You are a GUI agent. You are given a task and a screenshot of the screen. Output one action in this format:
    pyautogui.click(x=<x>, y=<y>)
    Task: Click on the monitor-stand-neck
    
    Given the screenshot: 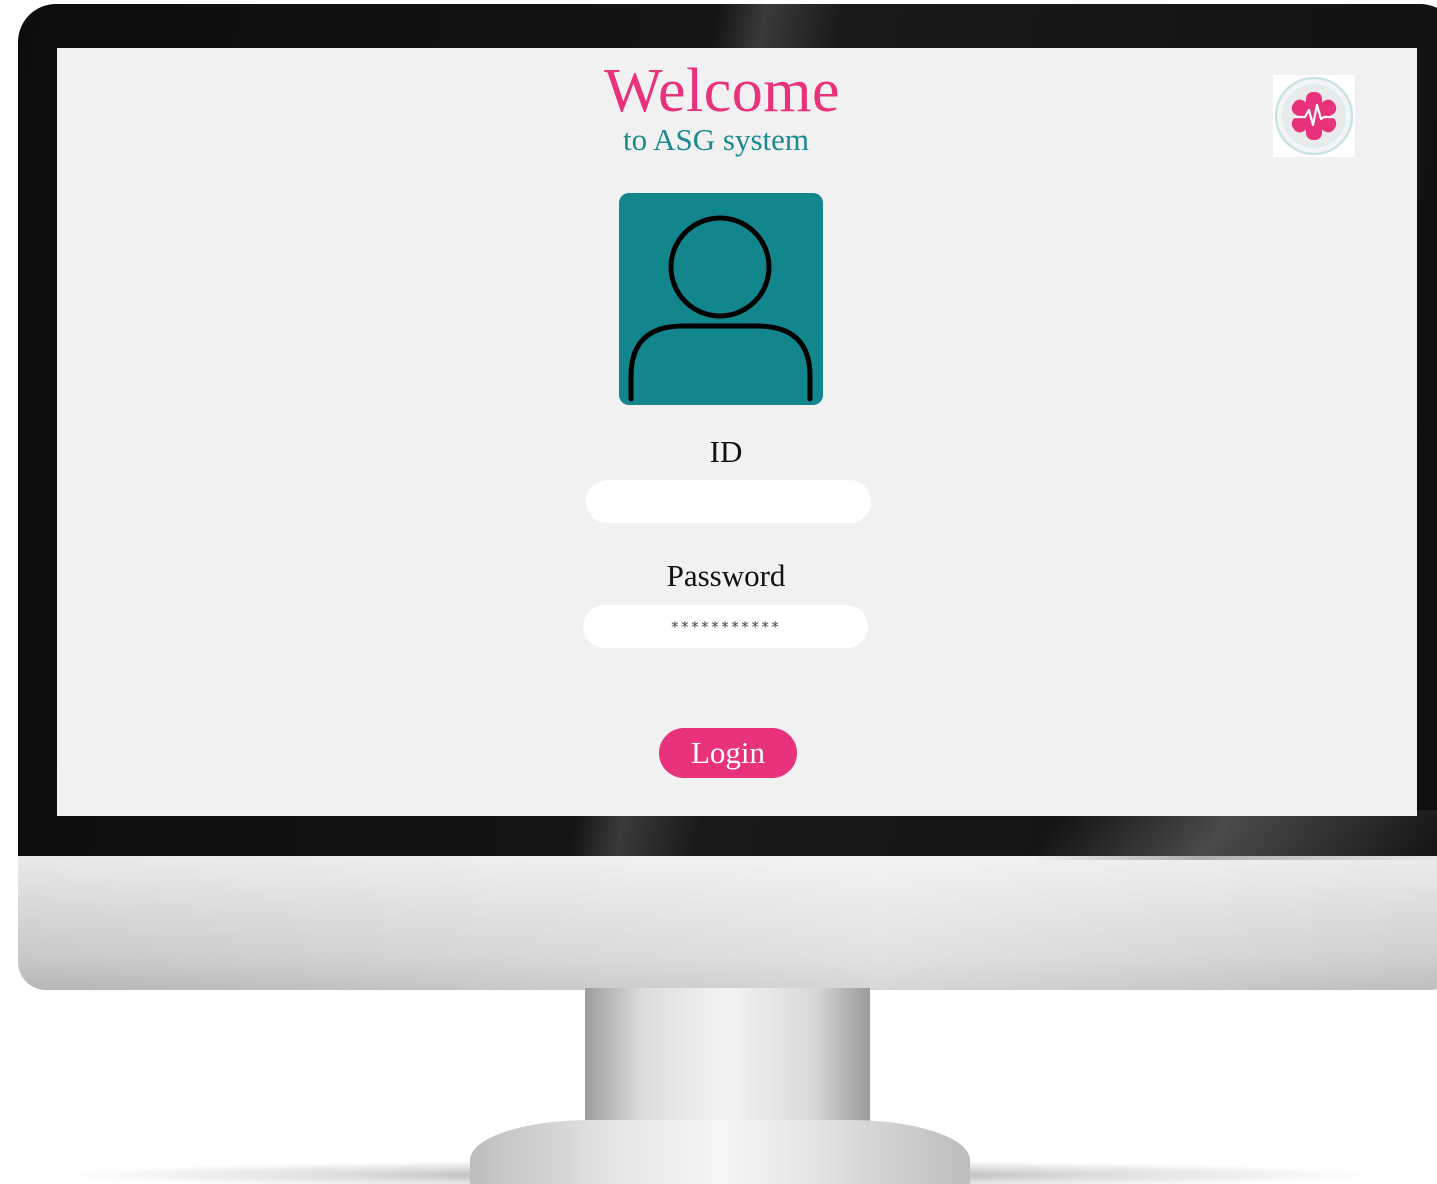 What is the action you would take?
    pyautogui.click(x=727, y=1063)
    